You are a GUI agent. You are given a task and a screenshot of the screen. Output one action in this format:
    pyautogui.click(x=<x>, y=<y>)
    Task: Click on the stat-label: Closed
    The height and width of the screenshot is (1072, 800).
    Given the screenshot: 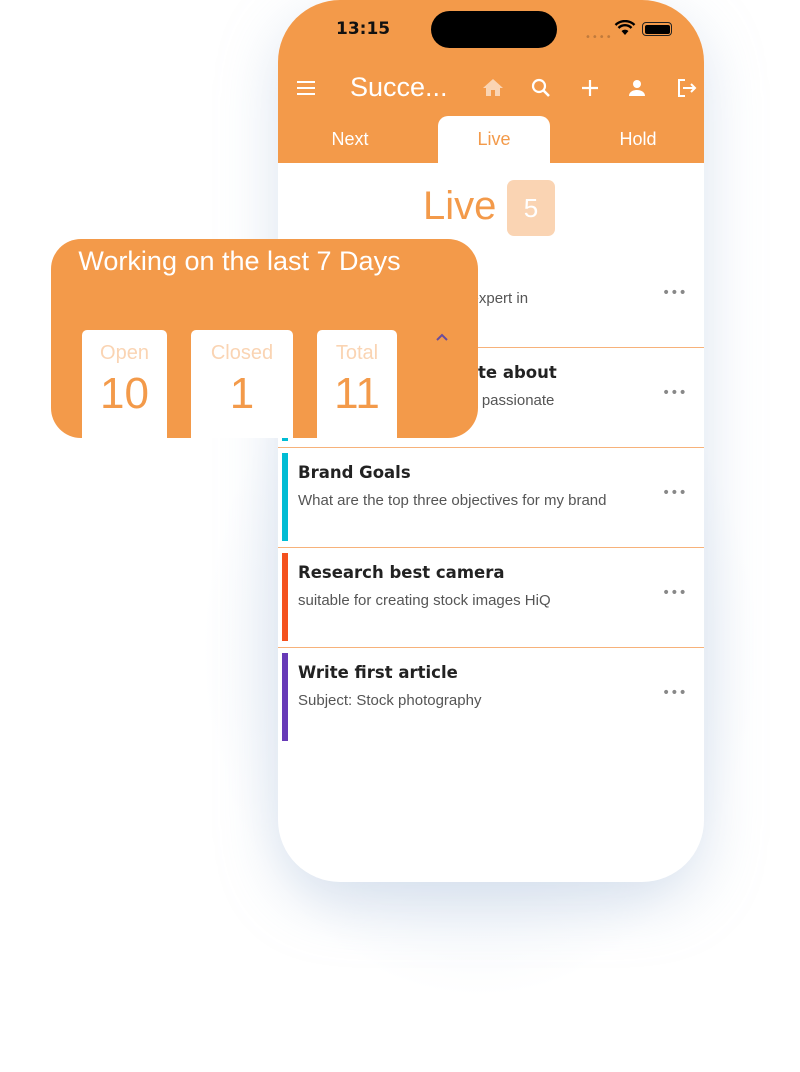 What is the action you would take?
    pyautogui.click(x=242, y=353)
    